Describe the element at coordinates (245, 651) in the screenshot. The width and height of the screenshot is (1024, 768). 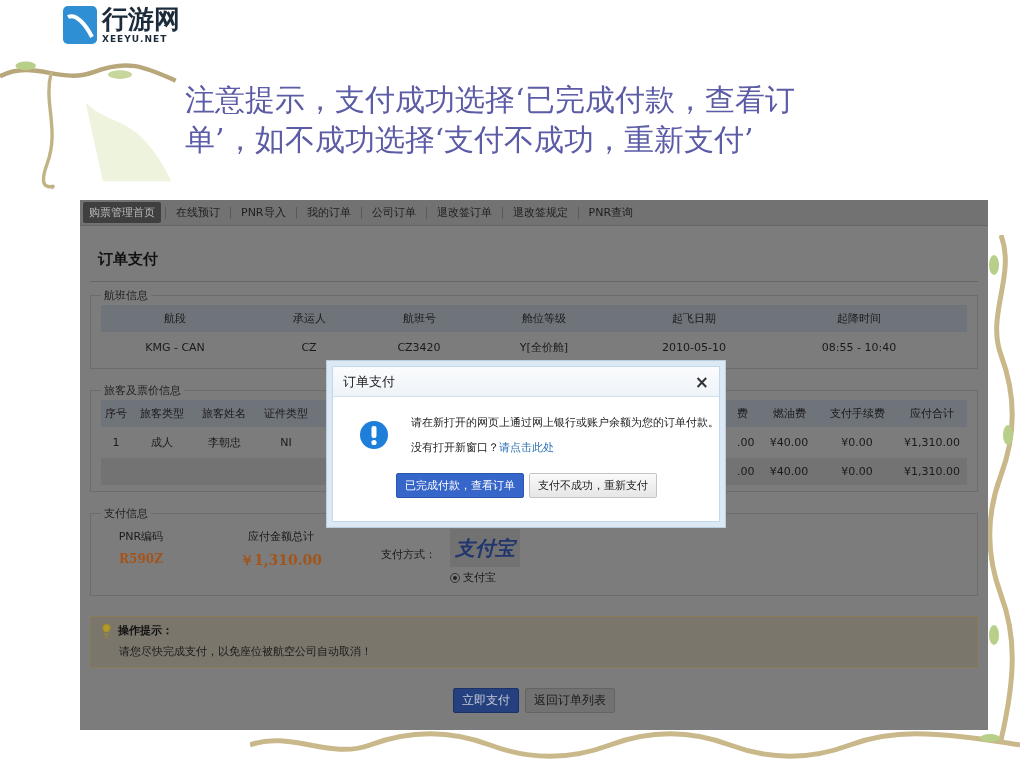
I see `tip-text: 请您尽快完成支付，以免座位被航空公司自动取消！` at that location.